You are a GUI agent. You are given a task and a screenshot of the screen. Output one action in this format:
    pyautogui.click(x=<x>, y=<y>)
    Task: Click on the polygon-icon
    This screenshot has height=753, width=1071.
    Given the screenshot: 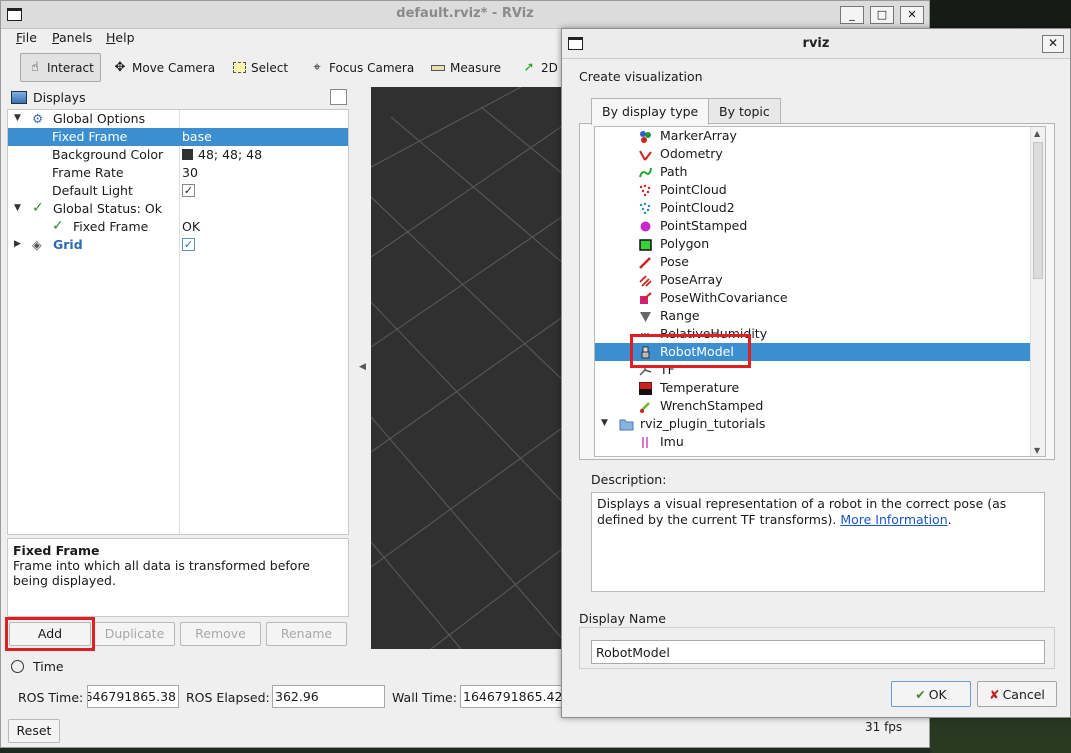 What is the action you would take?
    pyautogui.click(x=645, y=245)
    